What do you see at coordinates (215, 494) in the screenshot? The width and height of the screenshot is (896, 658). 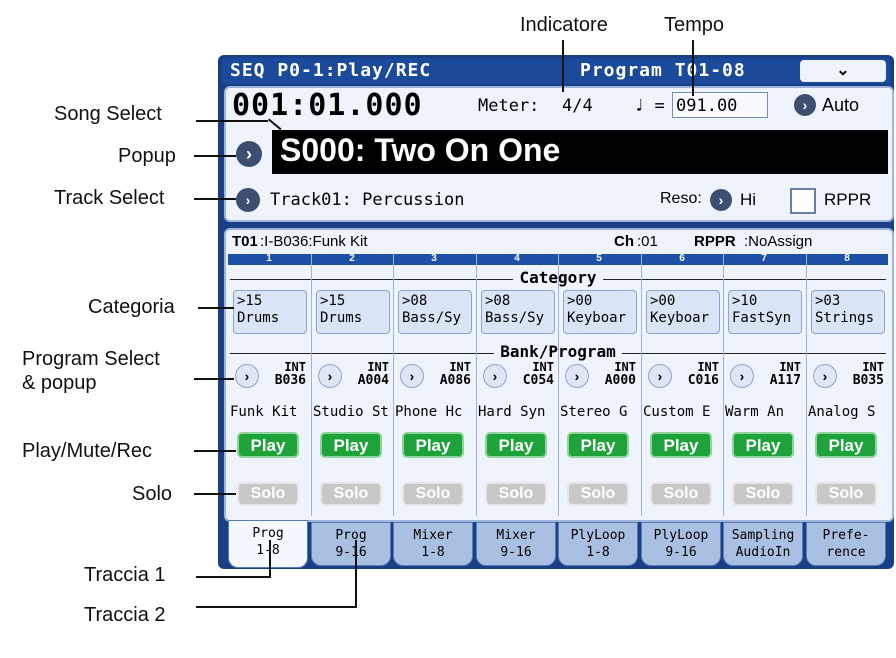 I see `solo-leader` at bounding box center [215, 494].